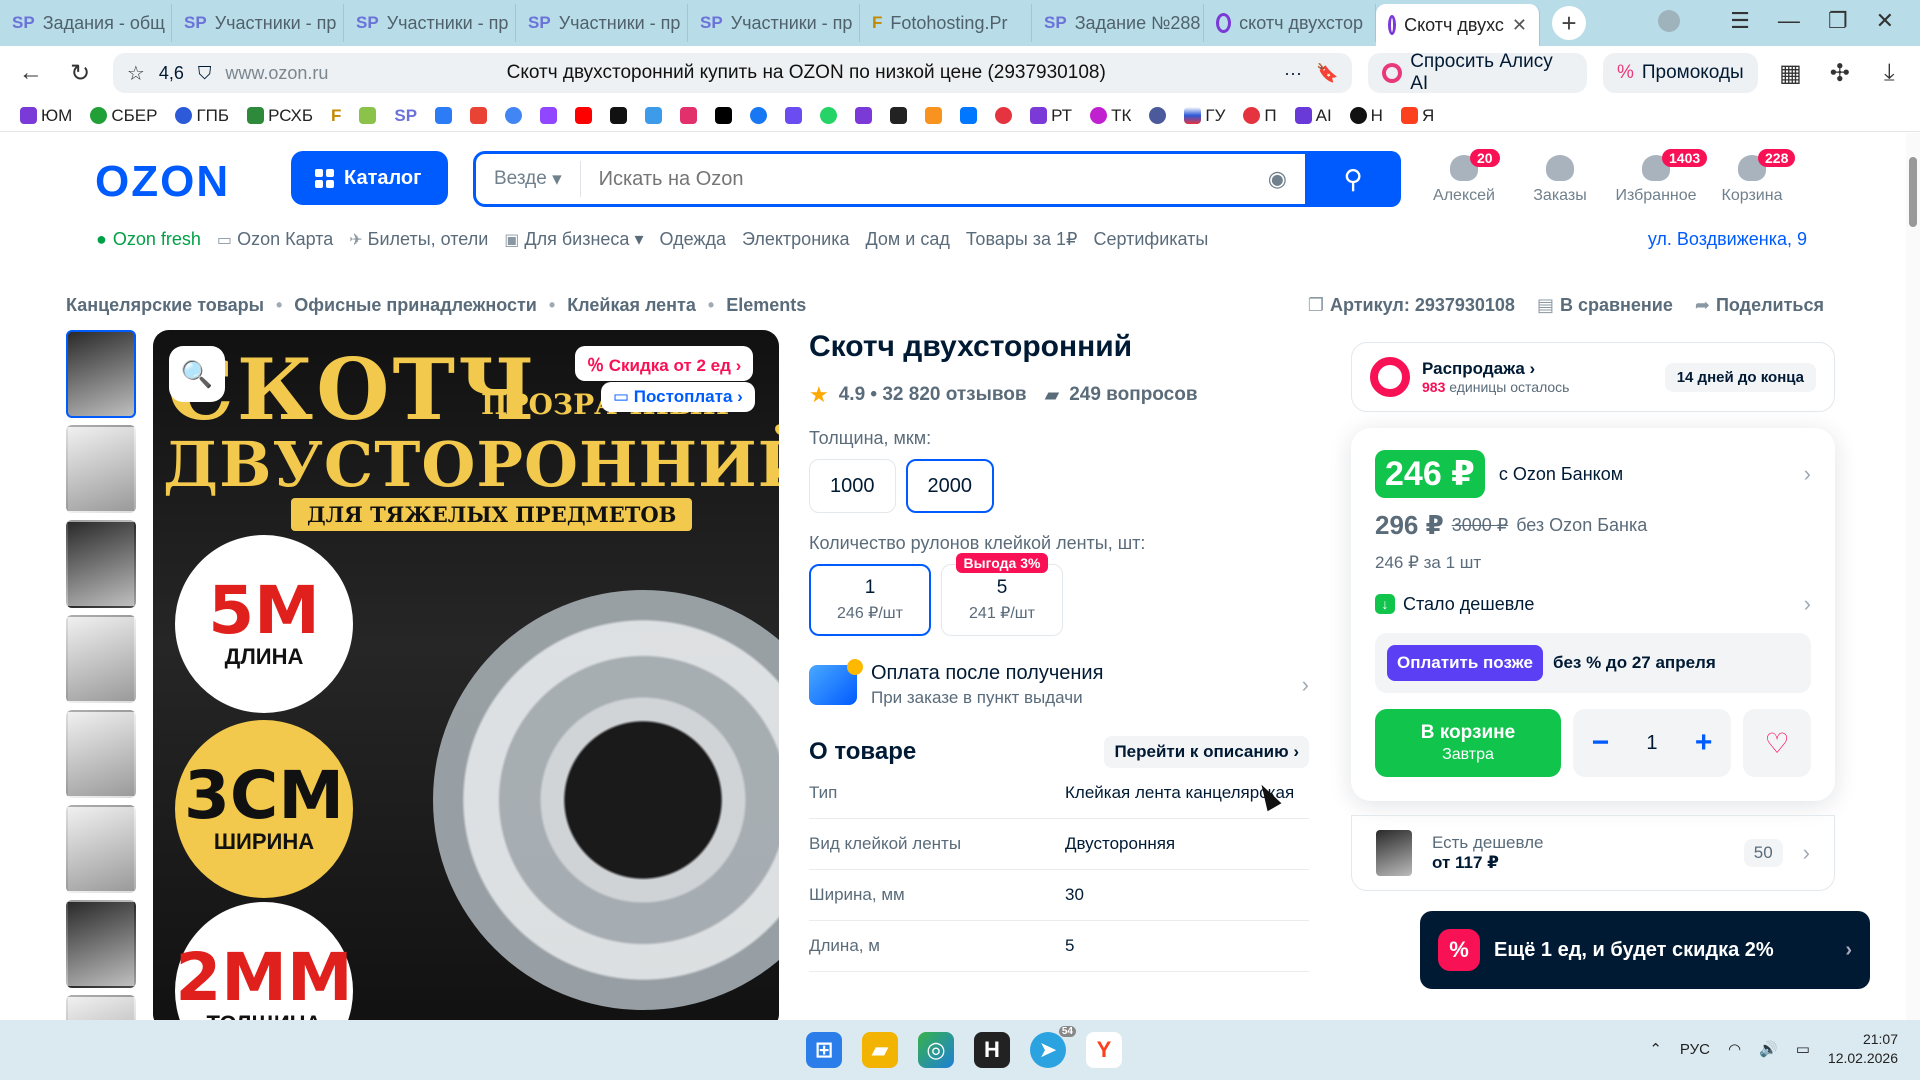 The width and height of the screenshot is (1920, 1080). I want to click on questions-link: 249 вопросов, so click(1133, 395).